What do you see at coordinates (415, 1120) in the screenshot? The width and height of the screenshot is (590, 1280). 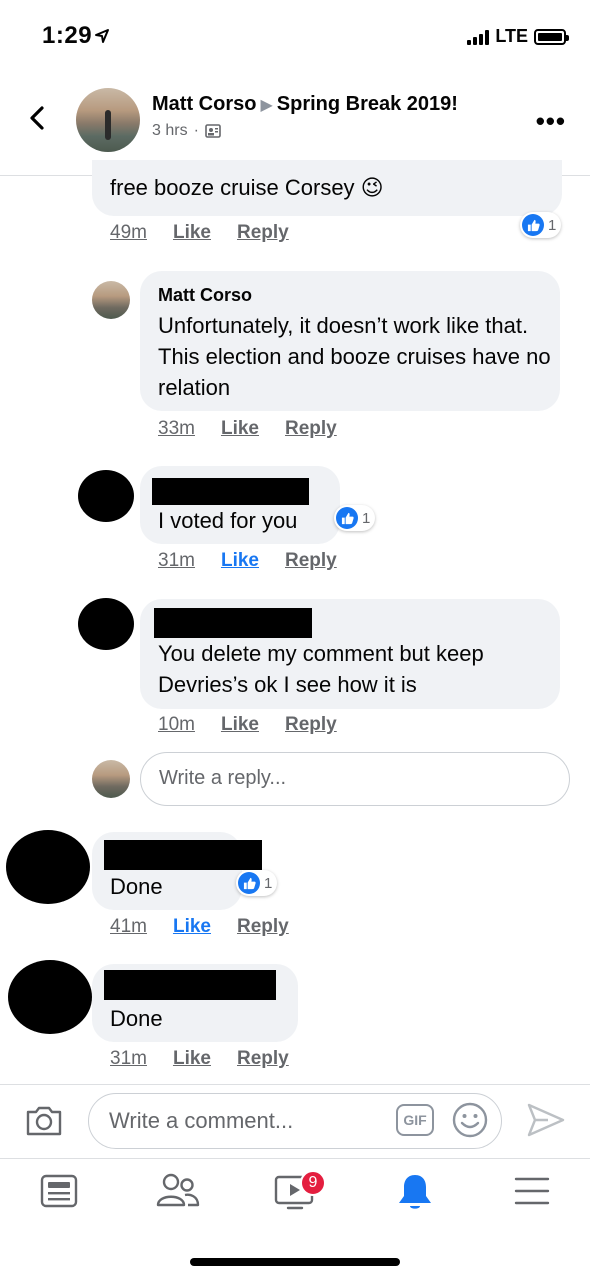 I see `gif-button: GIF` at bounding box center [415, 1120].